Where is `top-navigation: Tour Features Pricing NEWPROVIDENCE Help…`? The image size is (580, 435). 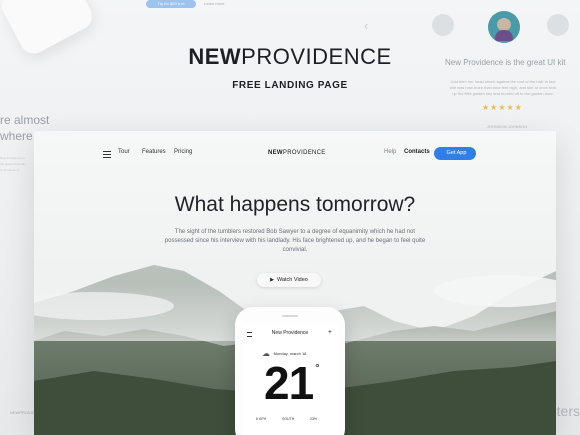
top-navigation: Tour Features Pricing NEWPROVIDENCE Help… is located at coordinates (295, 153).